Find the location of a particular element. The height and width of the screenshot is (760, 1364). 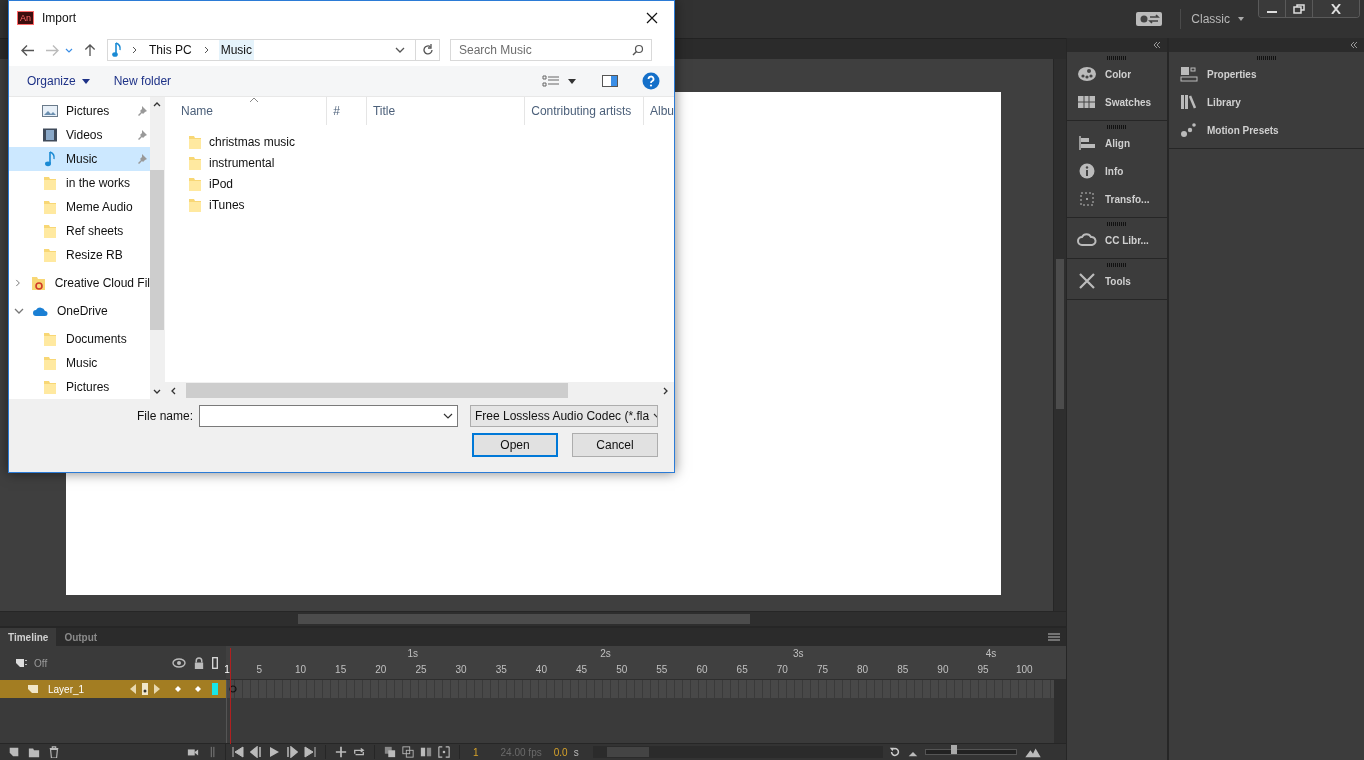

nav-scrollbar is located at coordinates (157, 248).